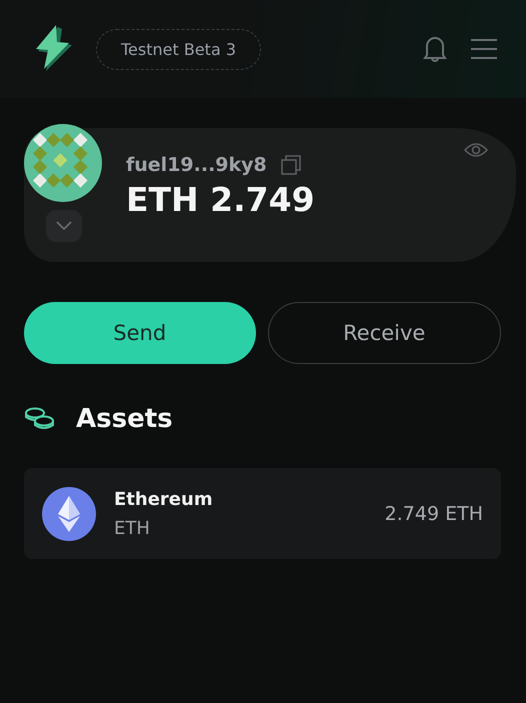 This screenshot has height=703, width=526. What do you see at coordinates (132, 528) in the screenshot?
I see `asset-symbol: ETH` at bounding box center [132, 528].